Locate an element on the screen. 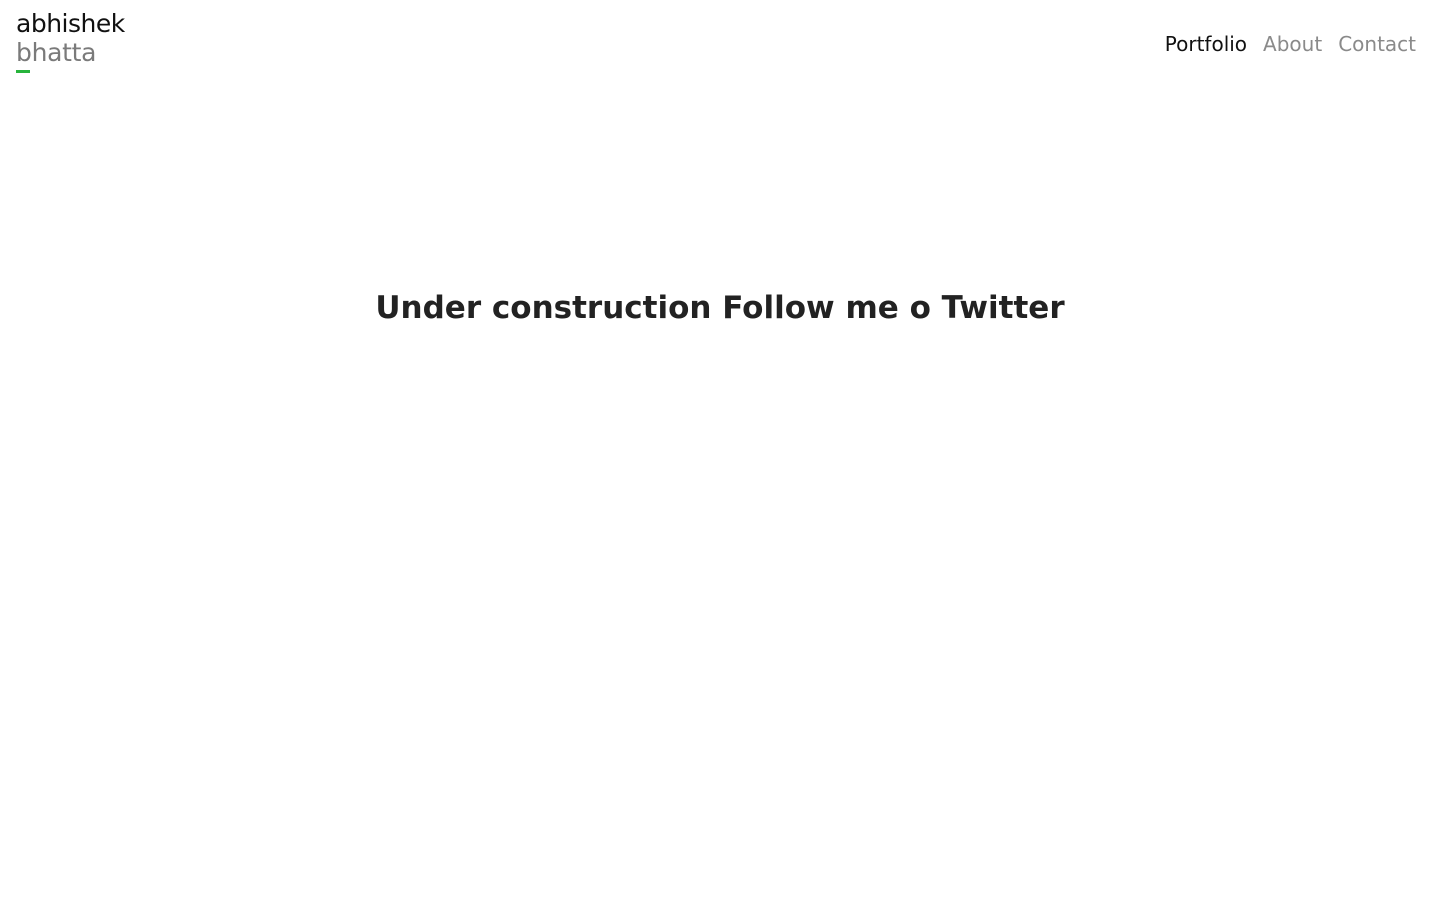  logo-first-name: abhishek is located at coordinates (70, 23).